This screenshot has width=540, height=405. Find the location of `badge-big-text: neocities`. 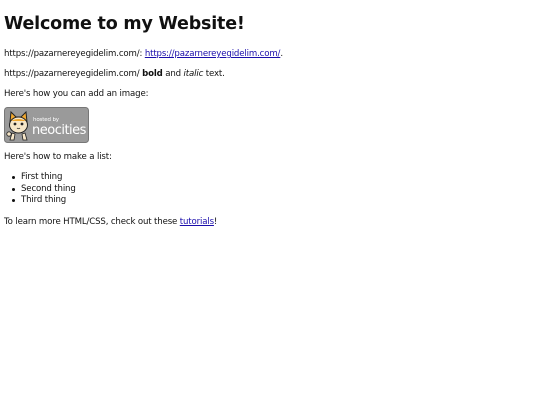

badge-big-text: neocities is located at coordinates (59, 130).